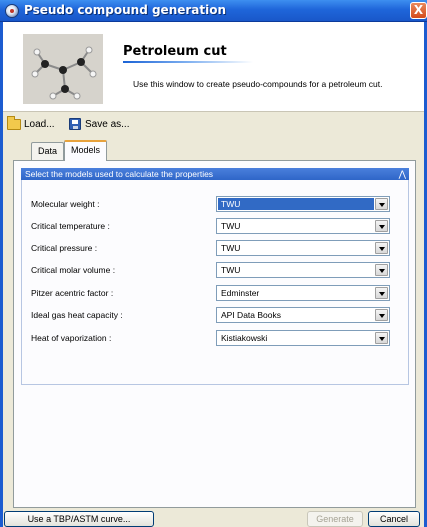 The width and height of the screenshot is (427, 527). What do you see at coordinates (402, 174) in the screenshot?
I see `collapse-icon: ⋀` at bounding box center [402, 174].